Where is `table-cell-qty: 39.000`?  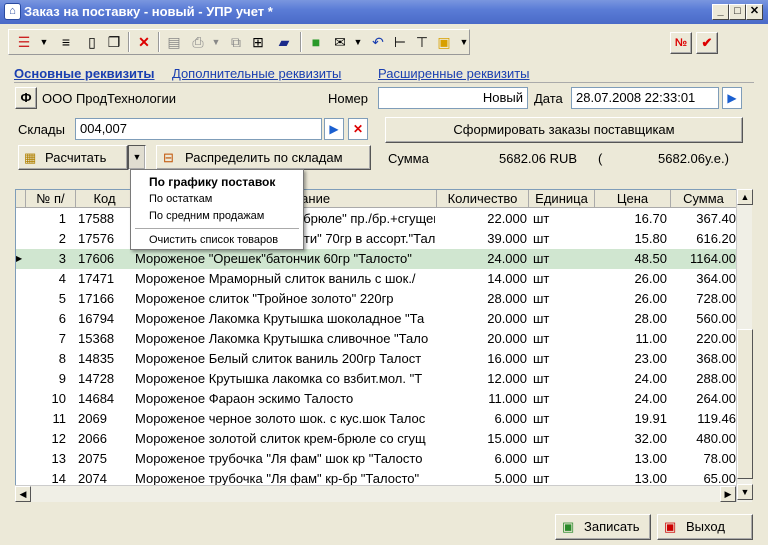 table-cell-qty: 39.000 is located at coordinates (482, 239).